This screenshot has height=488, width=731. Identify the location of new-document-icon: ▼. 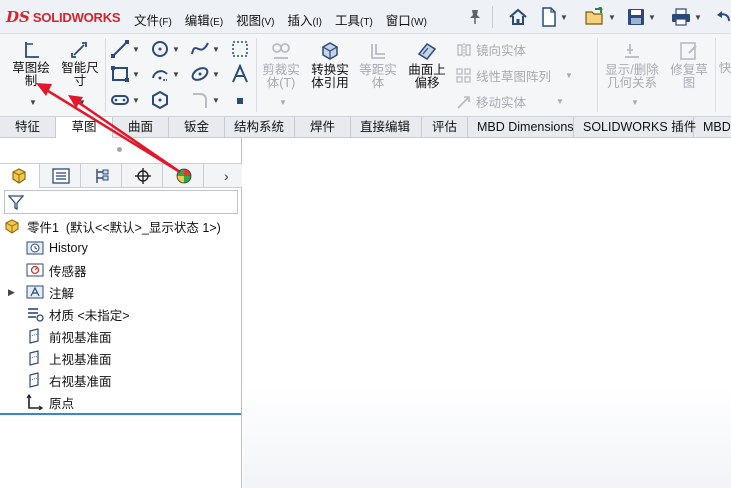
(554, 17).